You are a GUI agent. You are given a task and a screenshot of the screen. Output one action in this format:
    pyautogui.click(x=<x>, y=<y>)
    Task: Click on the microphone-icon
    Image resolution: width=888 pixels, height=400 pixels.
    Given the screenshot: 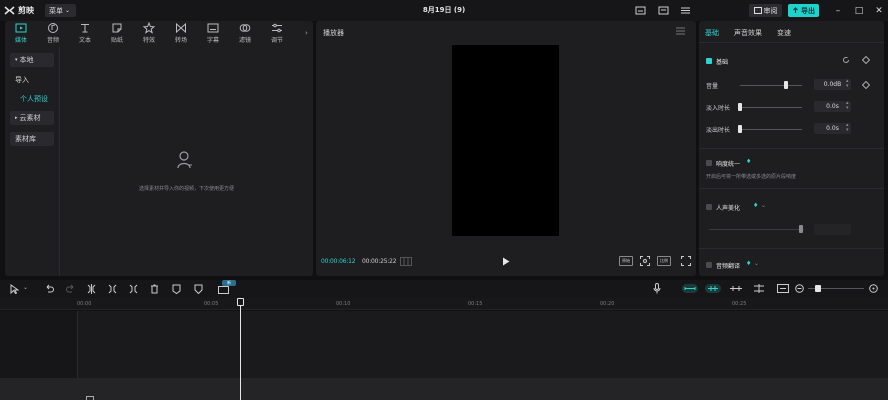 What is the action you would take?
    pyautogui.click(x=657, y=288)
    